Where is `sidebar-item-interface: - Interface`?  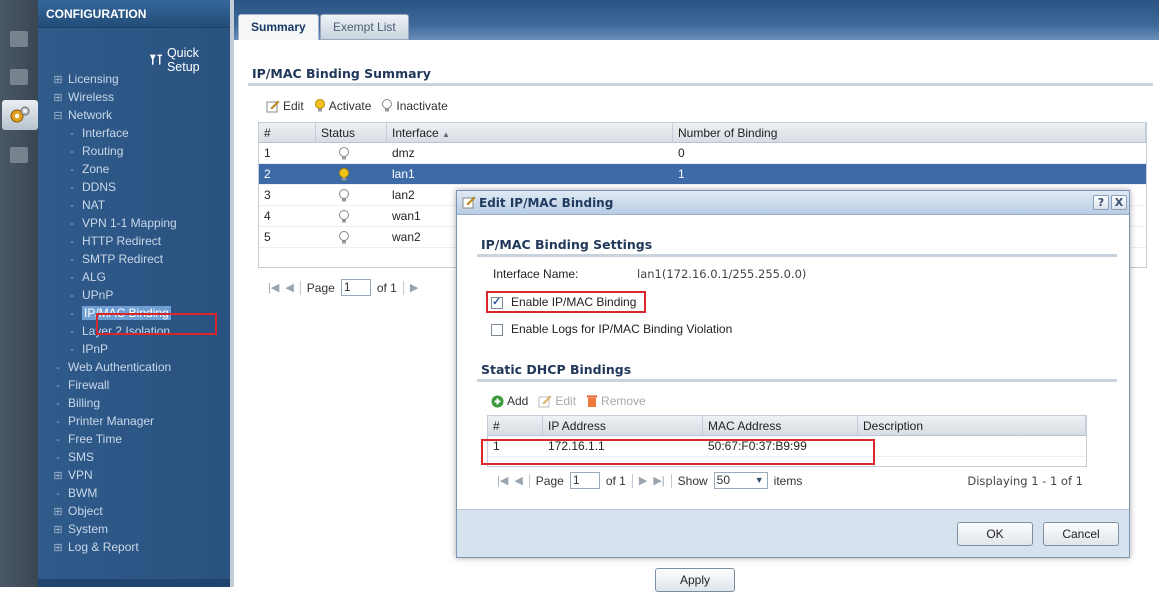
sidebar-item-interface: - Interface is located at coordinates (134, 133).